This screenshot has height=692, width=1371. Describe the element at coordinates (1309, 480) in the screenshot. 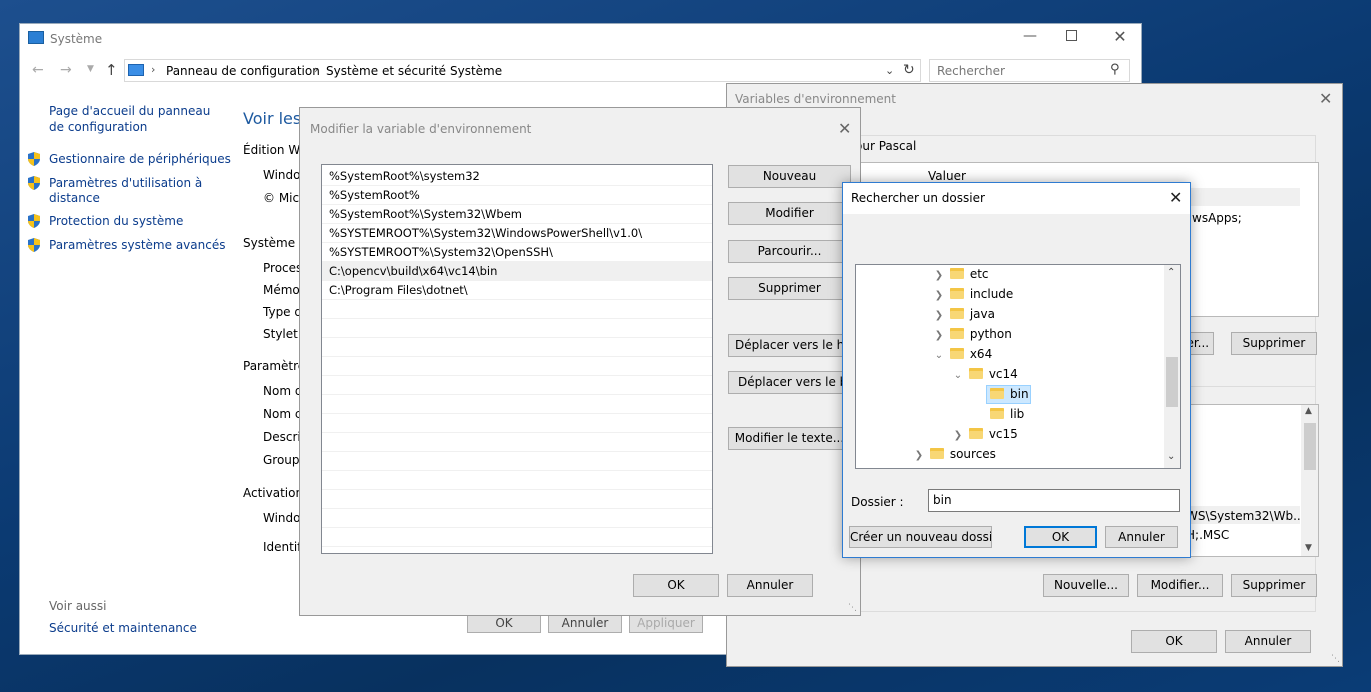

I see `system-vars-scrollbar: ▲ ▼` at that location.